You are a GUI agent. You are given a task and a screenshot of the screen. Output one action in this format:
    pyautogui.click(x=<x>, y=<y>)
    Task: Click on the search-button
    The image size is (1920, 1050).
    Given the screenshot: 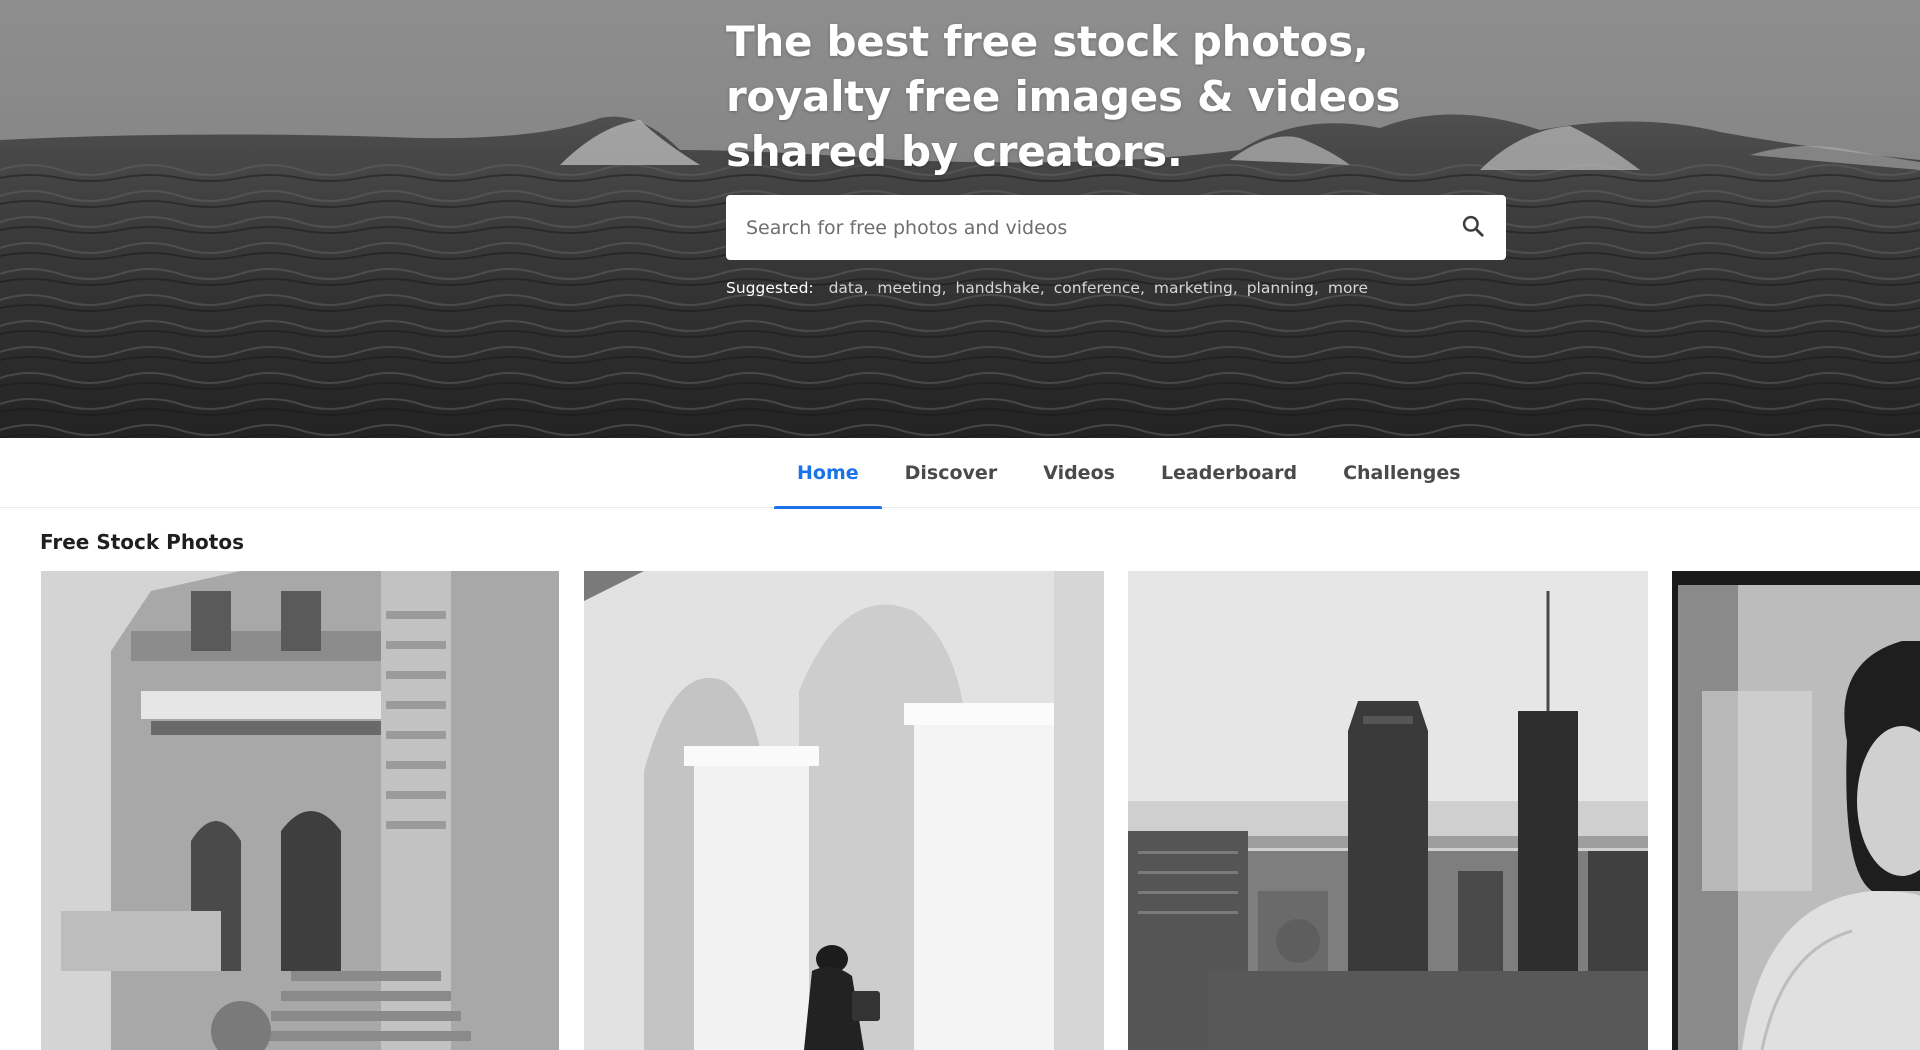 What is the action you would take?
    pyautogui.click(x=1473, y=227)
    